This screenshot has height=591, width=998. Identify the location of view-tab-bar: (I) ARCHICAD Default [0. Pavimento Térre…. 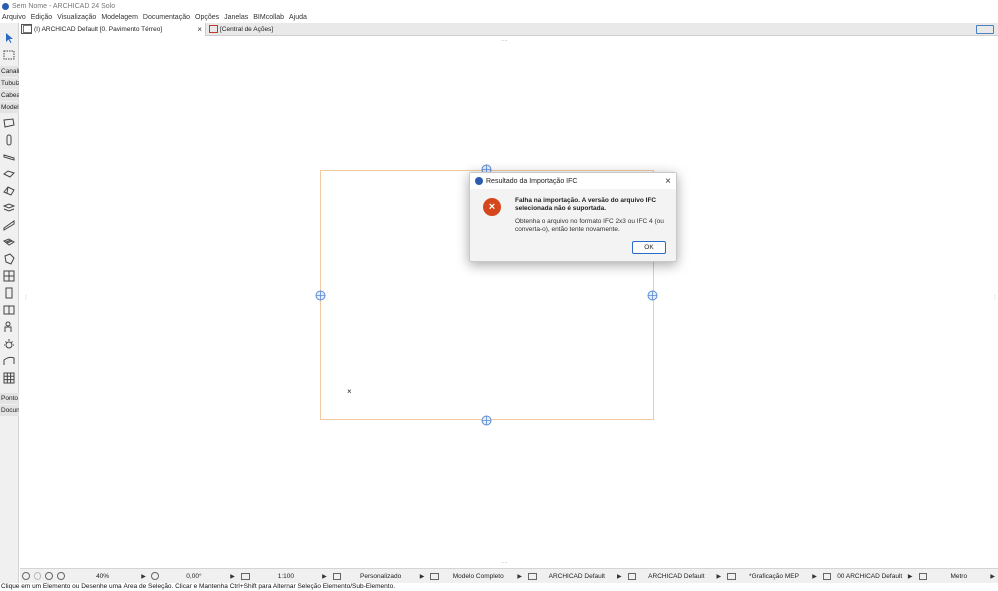
(509, 29).